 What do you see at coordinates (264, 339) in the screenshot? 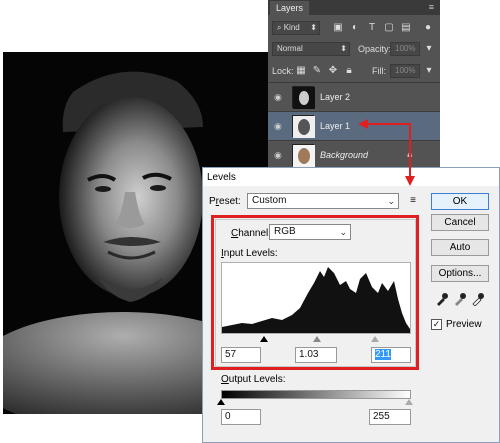
I see `input-black-slider` at bounding box center [264, 339].